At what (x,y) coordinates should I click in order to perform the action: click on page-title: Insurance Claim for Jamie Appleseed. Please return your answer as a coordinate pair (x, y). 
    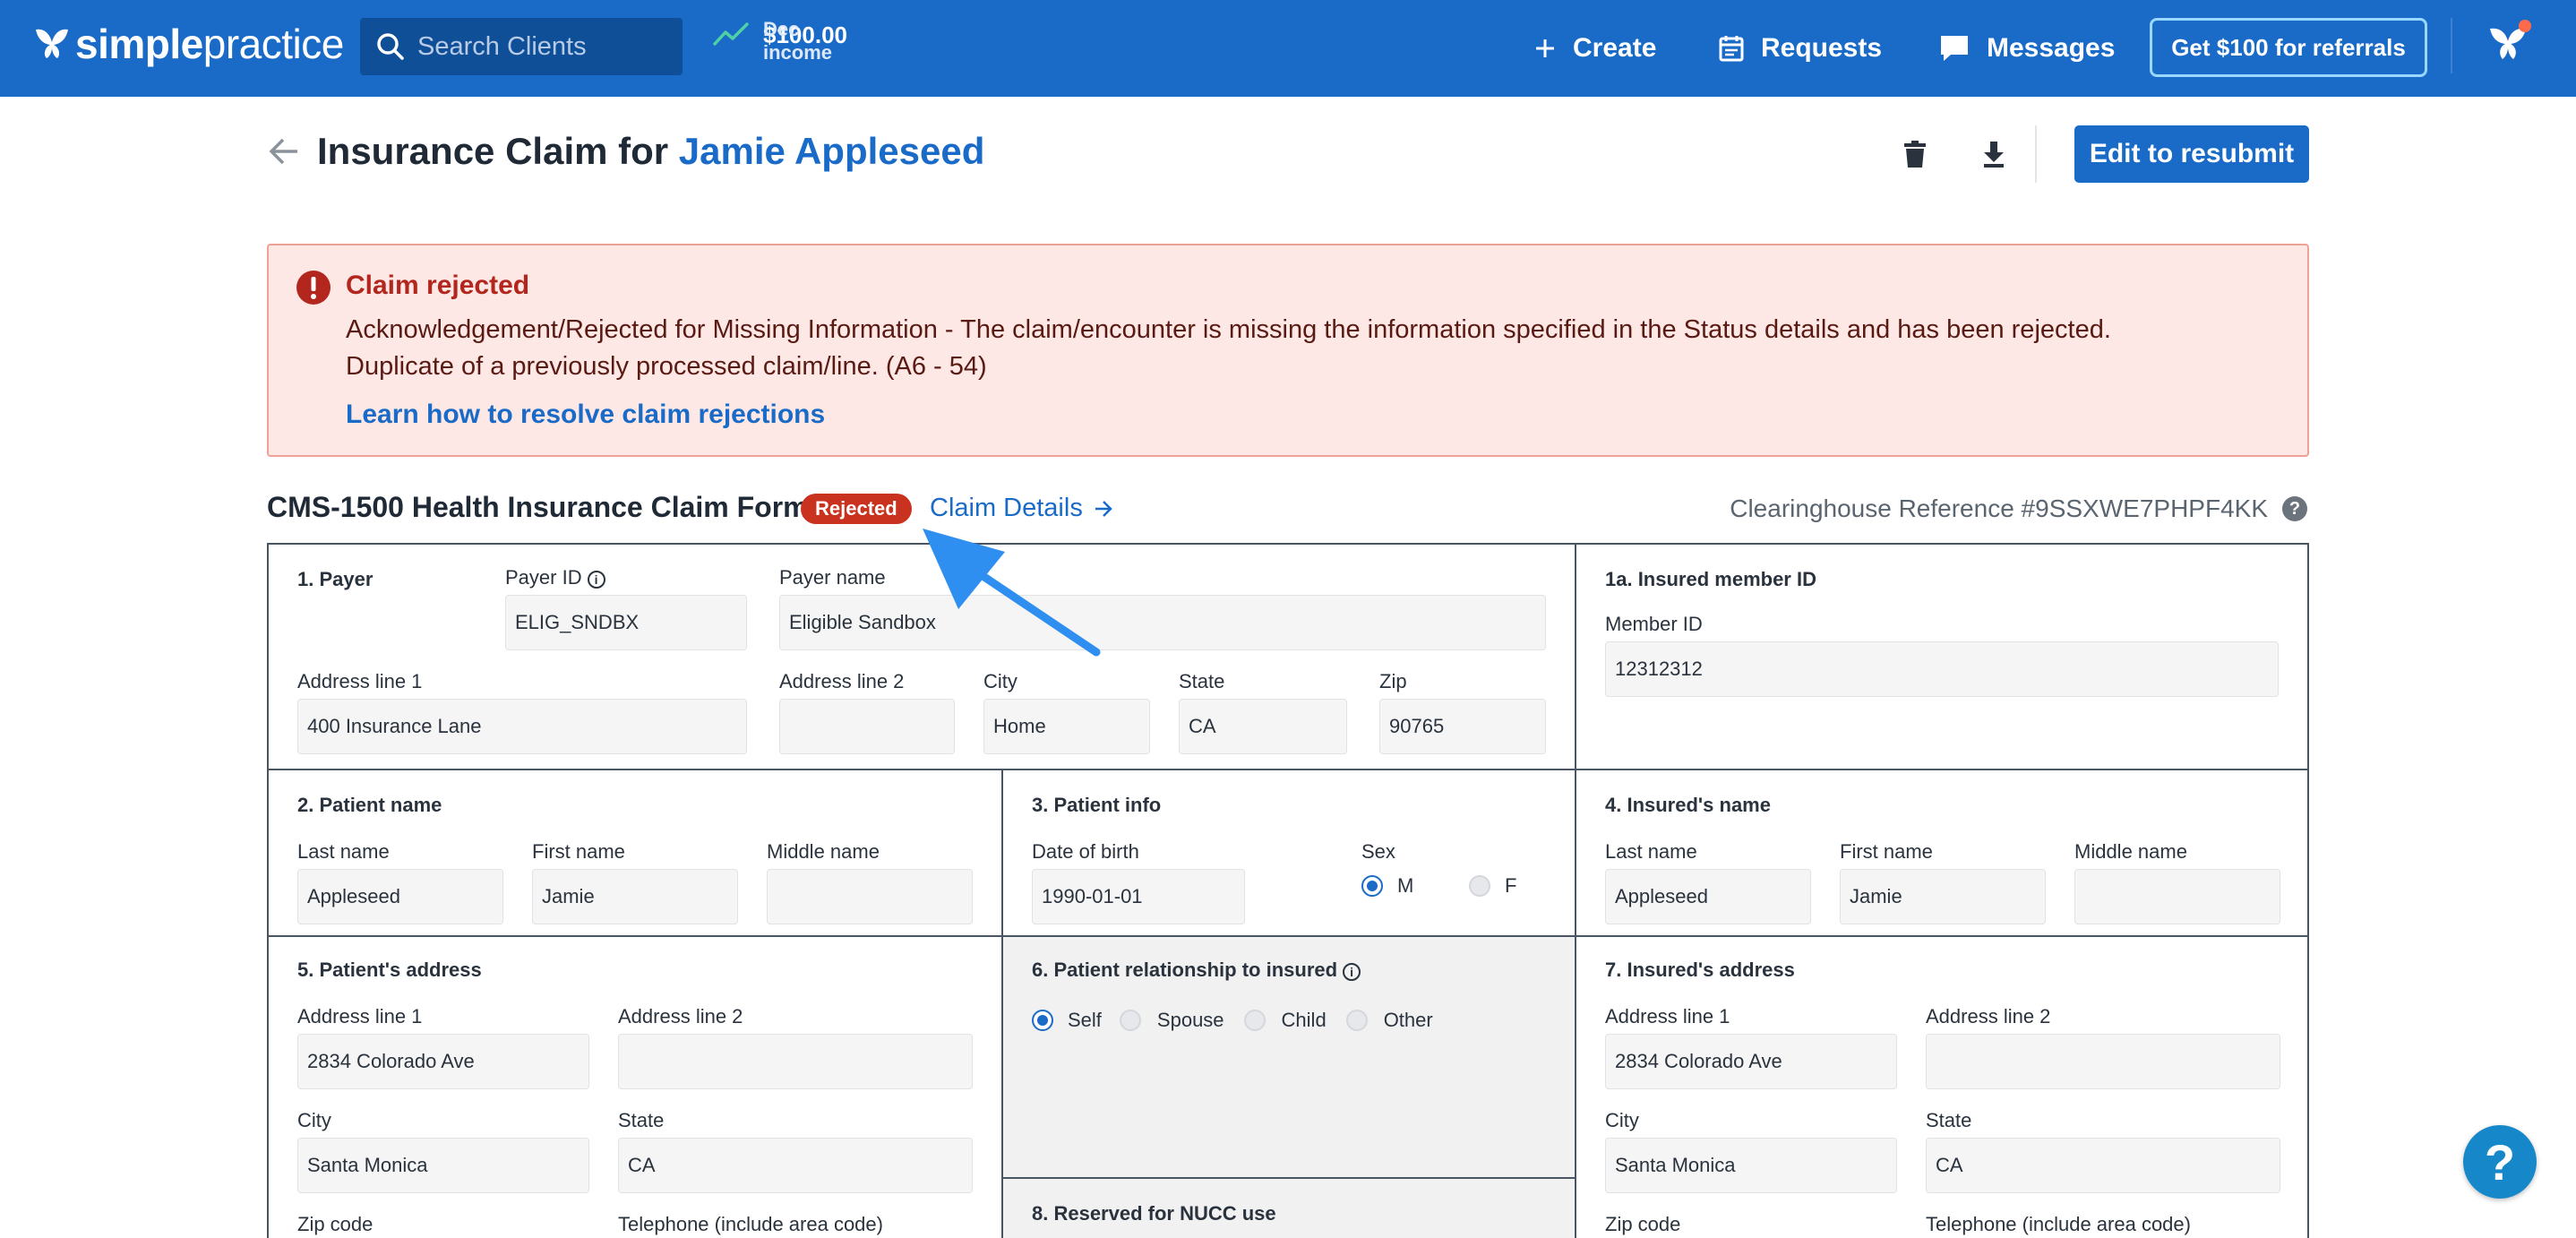
    Looking at the image, I should click on (650, 151).